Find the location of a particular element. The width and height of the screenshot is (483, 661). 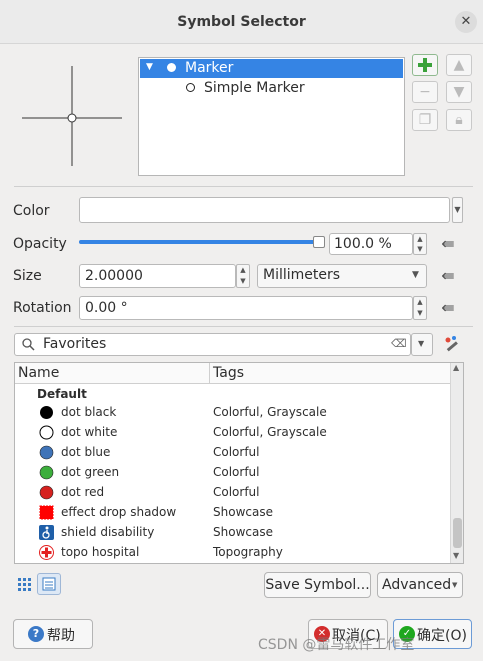

rotation-input: 0.00 ° is located at coordinates (246, 308).